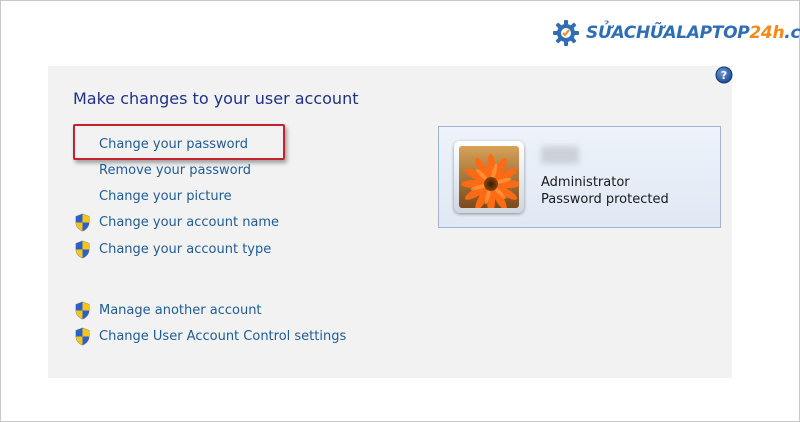  I want to click on watermark-text: SỬACHỮALAPTOP24h.com, so click(693, 33).